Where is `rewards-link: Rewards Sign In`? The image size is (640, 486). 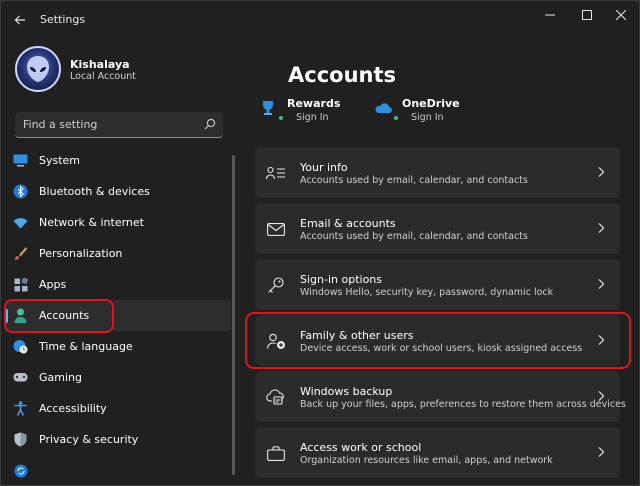
rewards-link: Rewards Sign In is located at coordinates (309, 113).